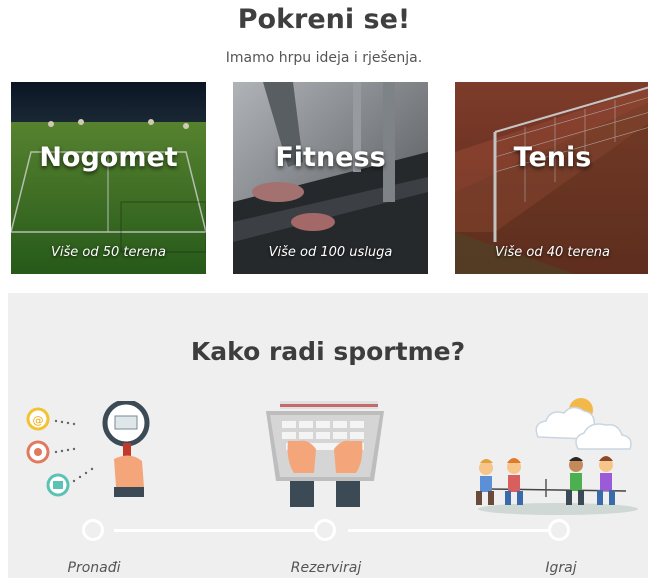 Image resolution: width=648 pixels, height=578 pixels. What do you see at coordinates (324, 19) in the screenshot?
I see `page-title: Pokreni se!` at bounding box center [324, 19].